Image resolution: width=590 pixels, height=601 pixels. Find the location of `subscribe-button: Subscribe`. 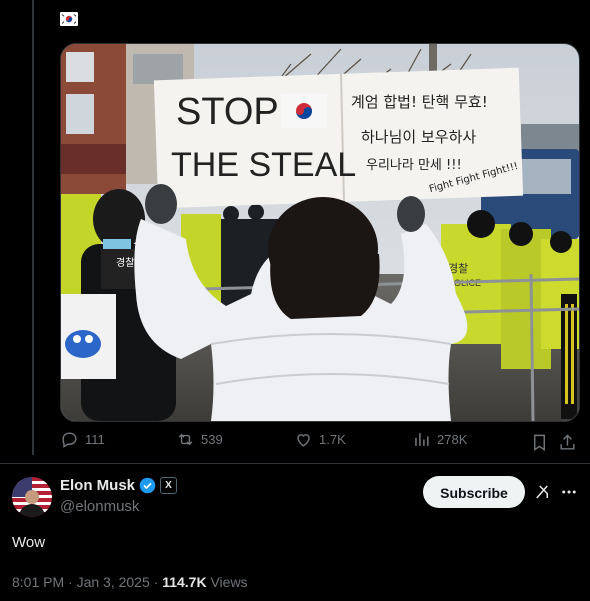

subscribe-button: Subscribe is located at coordinates (474, 492).